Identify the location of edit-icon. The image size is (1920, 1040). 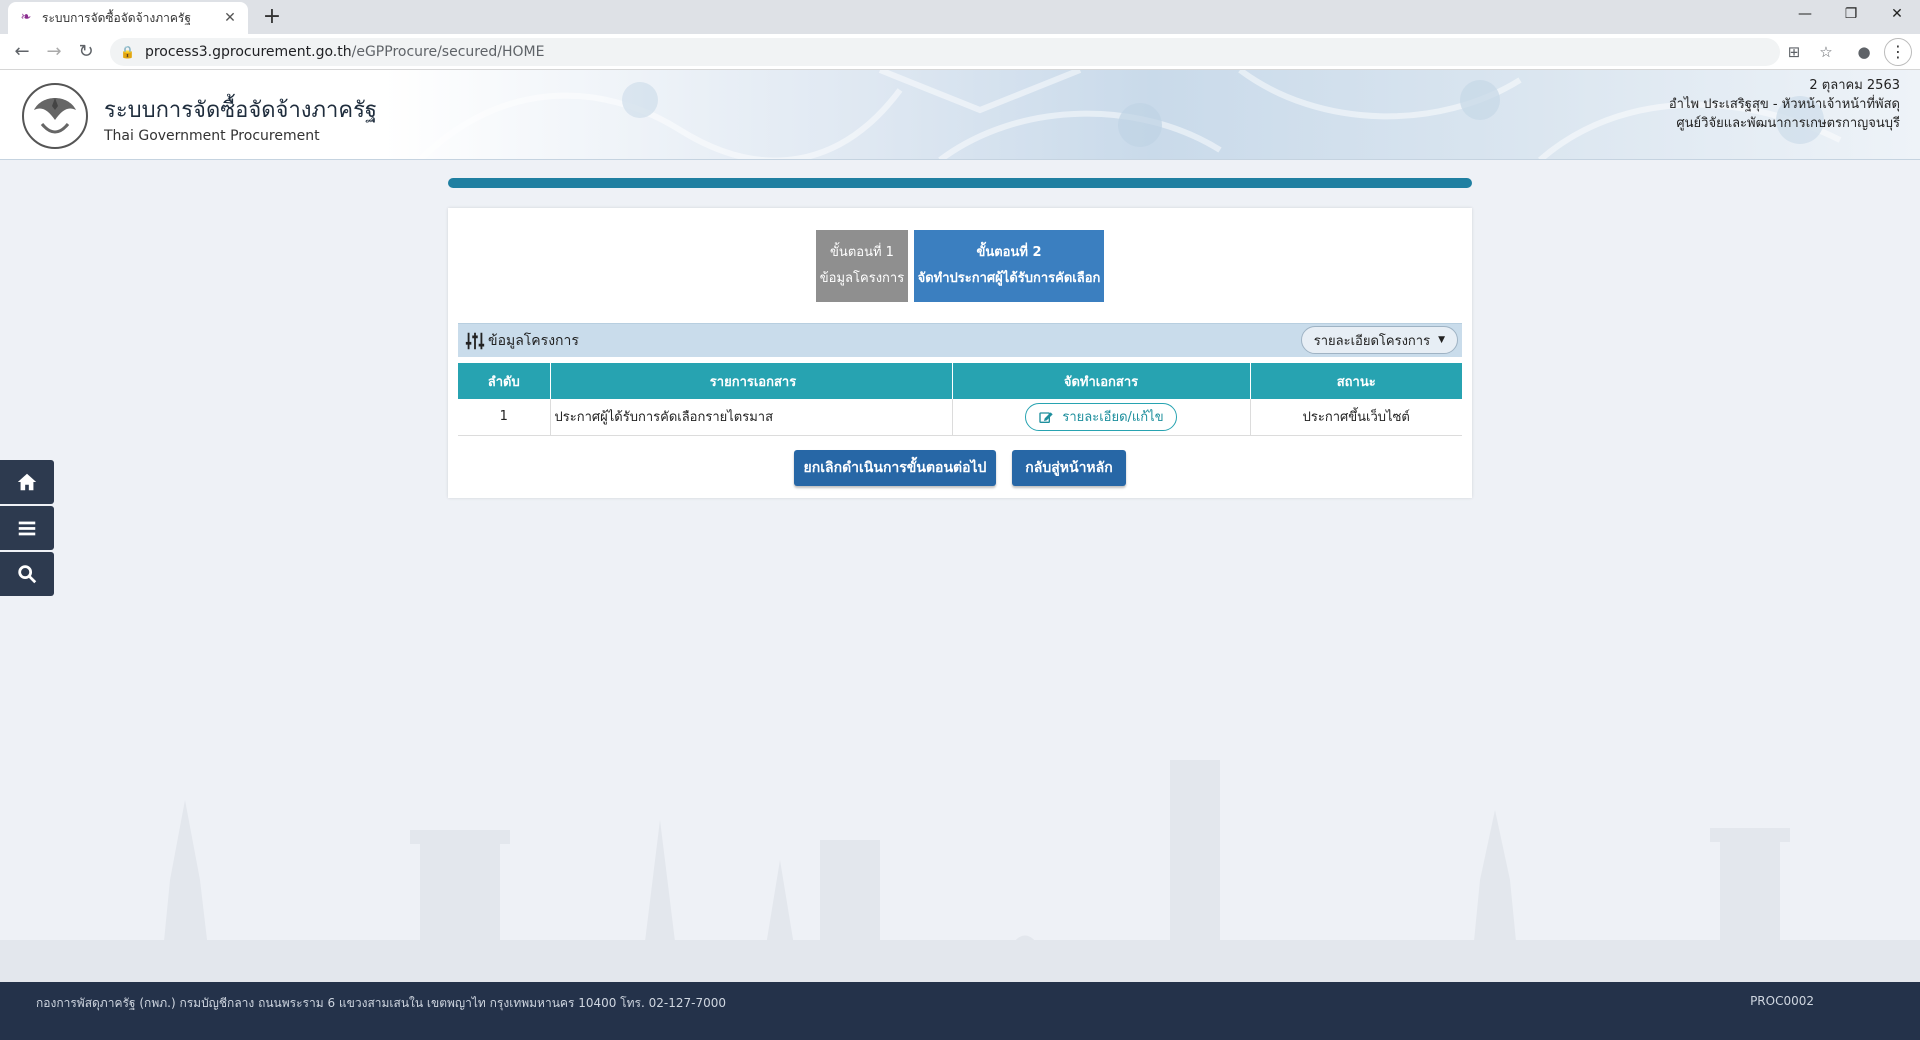
(1046, 417).